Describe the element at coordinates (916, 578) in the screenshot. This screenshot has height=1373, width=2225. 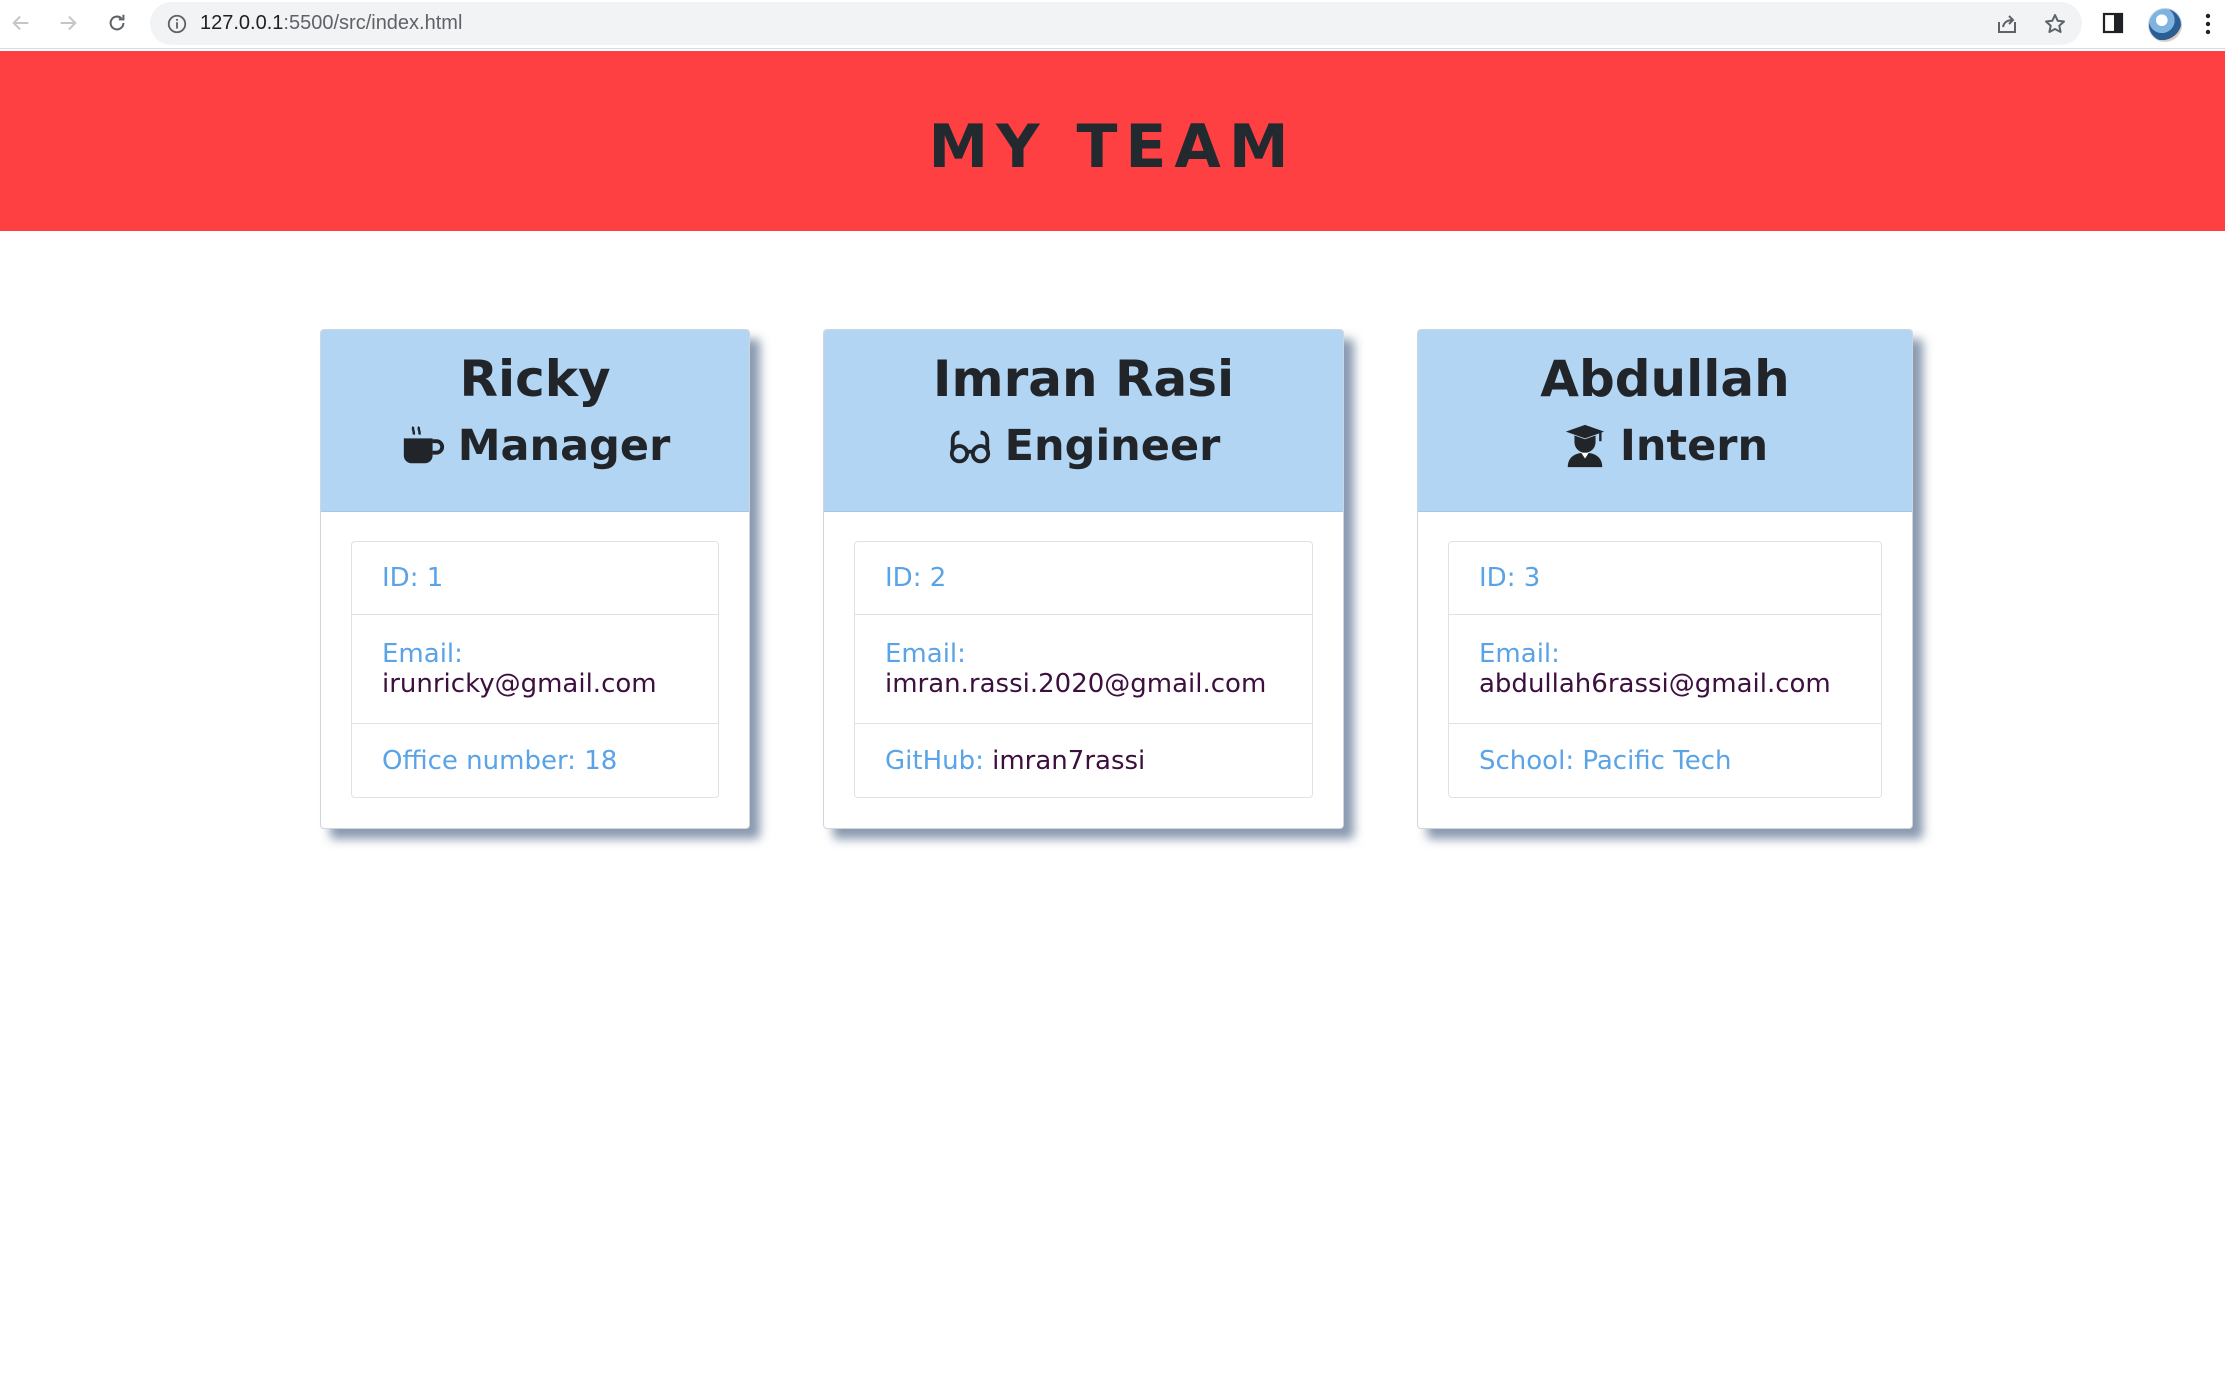
I see `id-text: ID: 2` at that location.